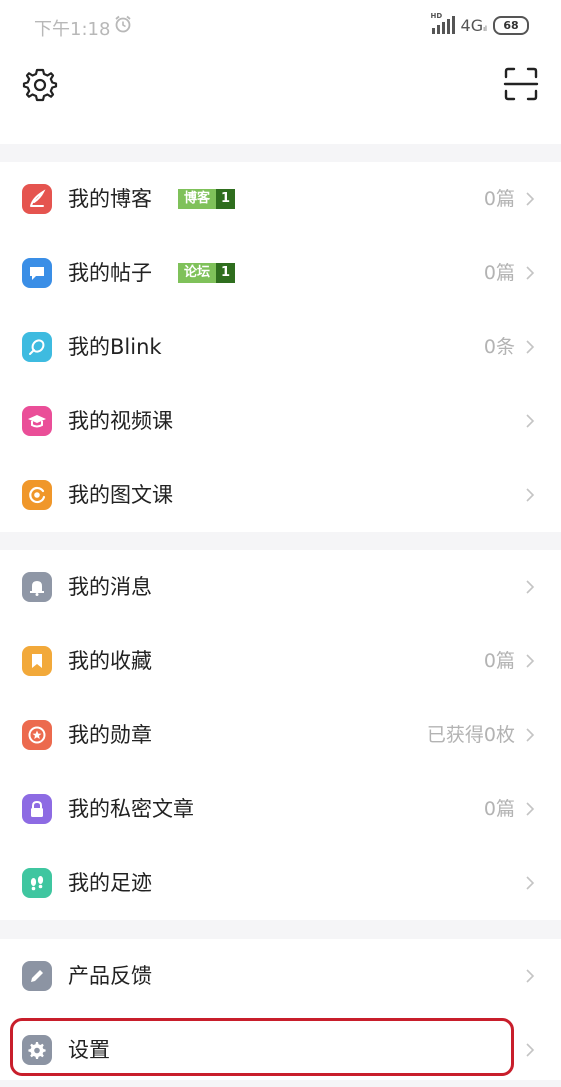  Describe the element at coordinates (443, 23) in the screenshot. I see `signal-icon: HD` at that location.